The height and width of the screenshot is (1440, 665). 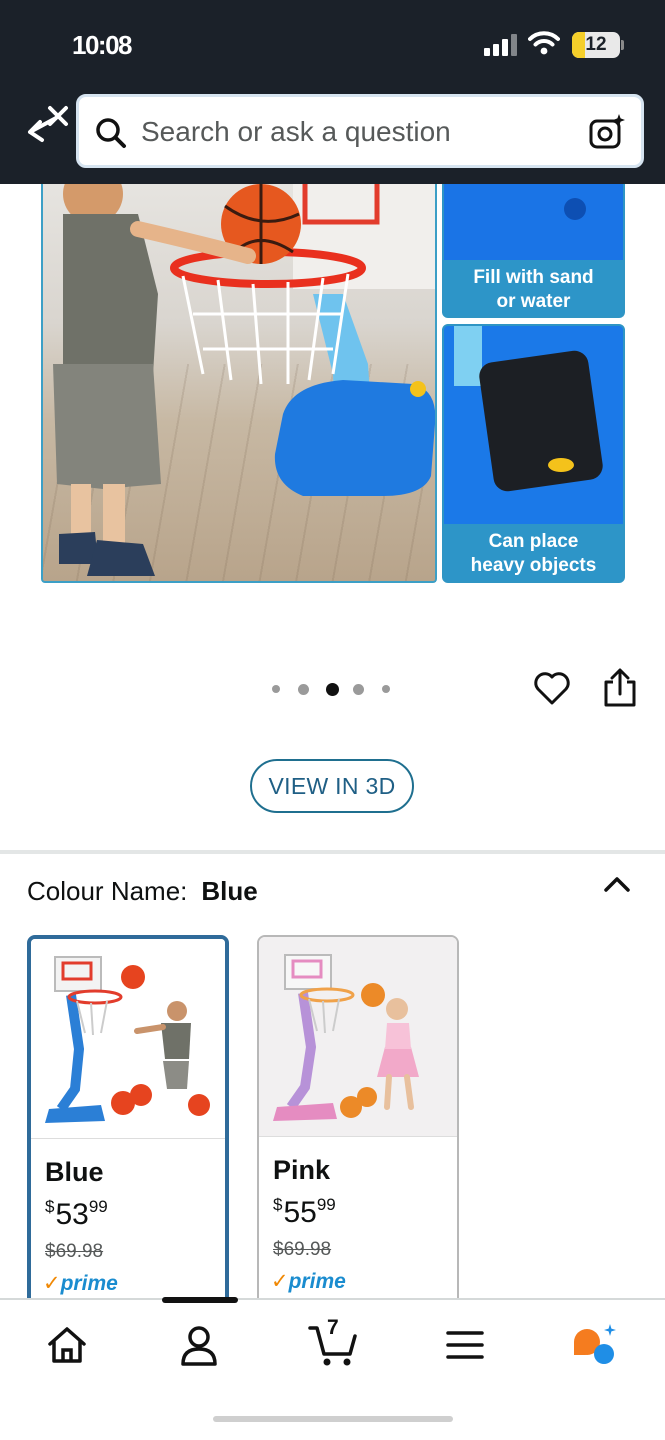 I want to click on active-tab-indicator, so click(x=200, y=1300).